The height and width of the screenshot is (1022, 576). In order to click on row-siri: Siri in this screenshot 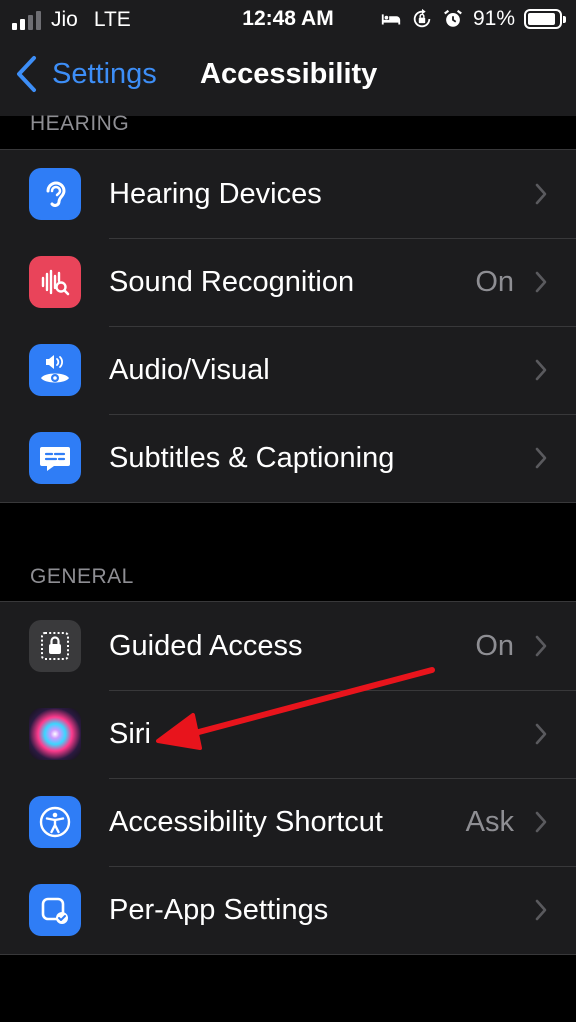, I will do `click(288, 734)`.